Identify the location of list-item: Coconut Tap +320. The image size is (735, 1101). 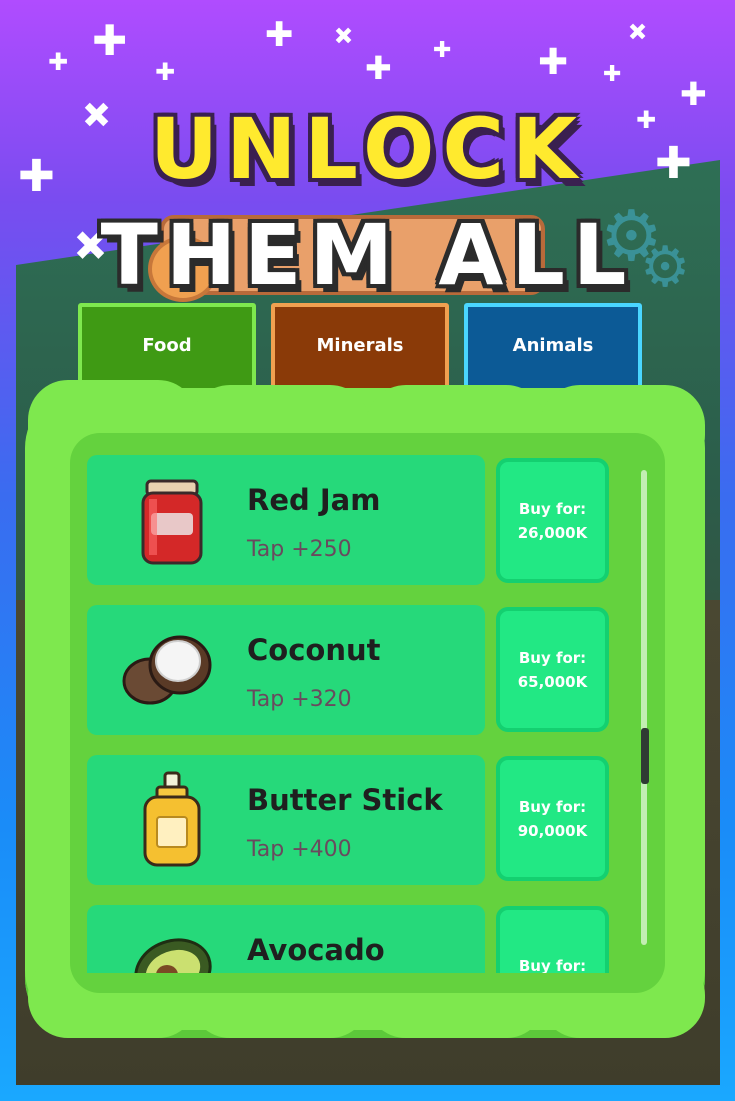
(286, 670).